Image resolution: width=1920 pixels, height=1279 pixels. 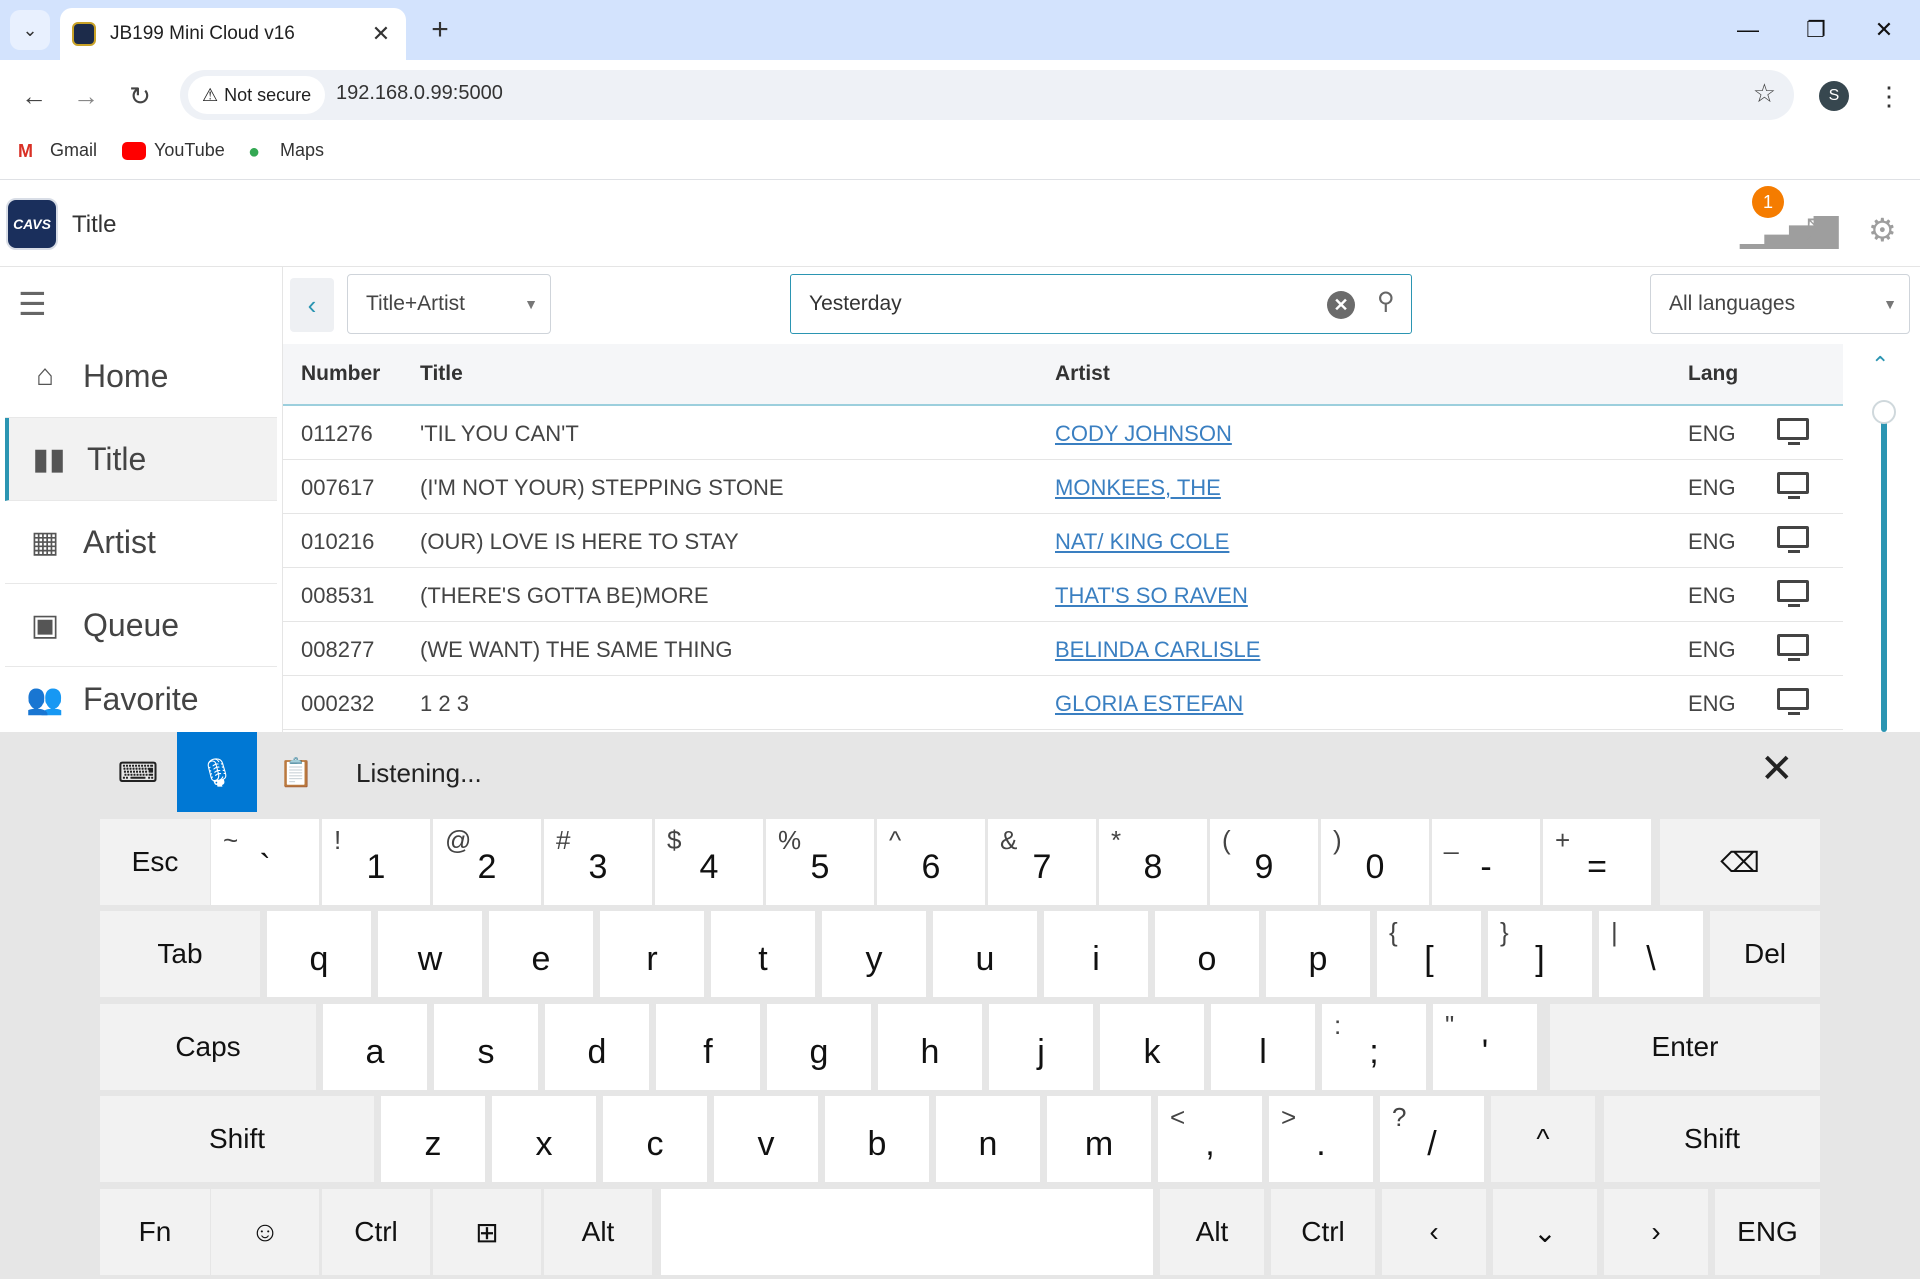 What do you see at coordinates (1264, 862) in the screenshot?
I see `key-9: (9` at bounding box center [1264, 862].